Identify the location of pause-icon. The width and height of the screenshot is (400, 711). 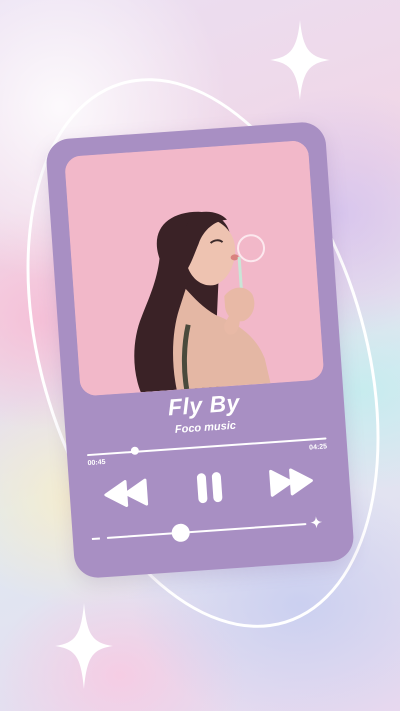
(209, 488).